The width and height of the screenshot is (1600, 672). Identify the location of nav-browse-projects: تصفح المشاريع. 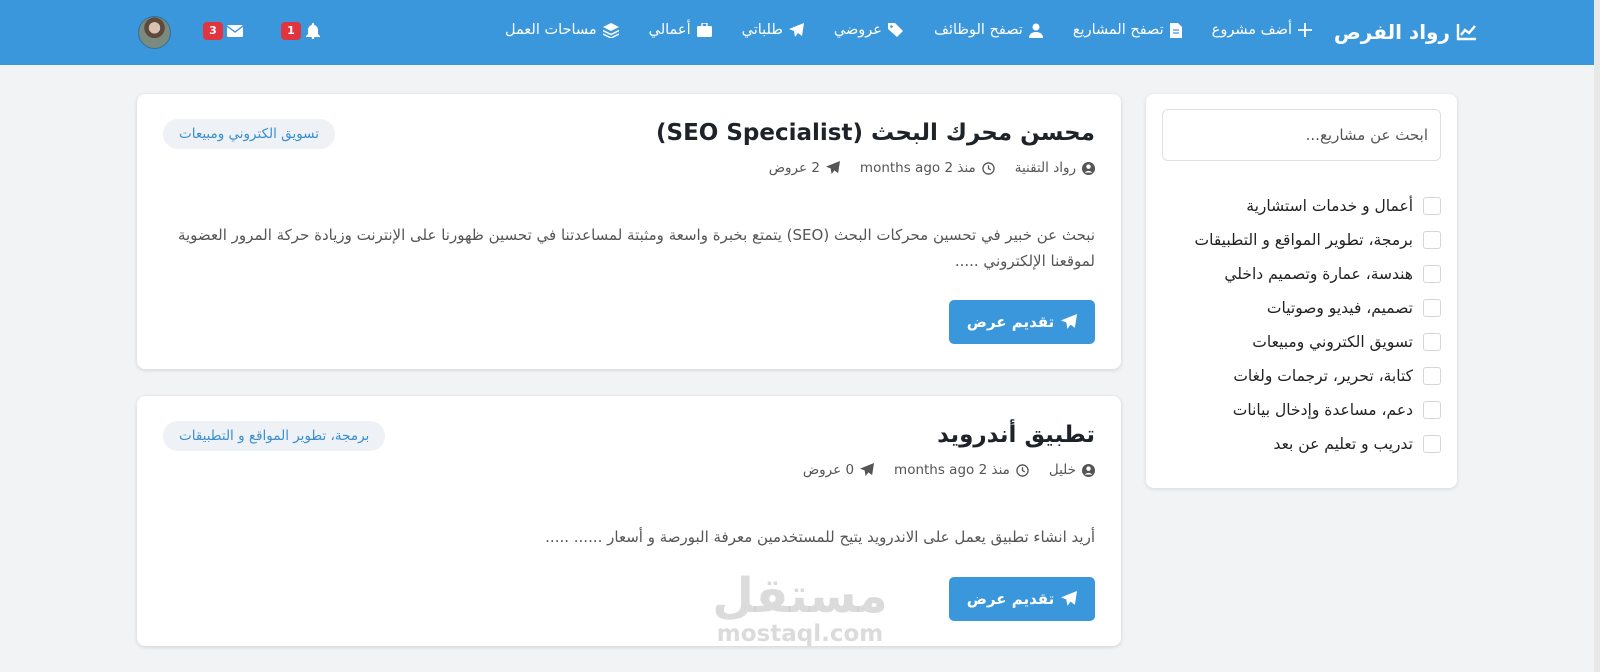
(1127, 30).